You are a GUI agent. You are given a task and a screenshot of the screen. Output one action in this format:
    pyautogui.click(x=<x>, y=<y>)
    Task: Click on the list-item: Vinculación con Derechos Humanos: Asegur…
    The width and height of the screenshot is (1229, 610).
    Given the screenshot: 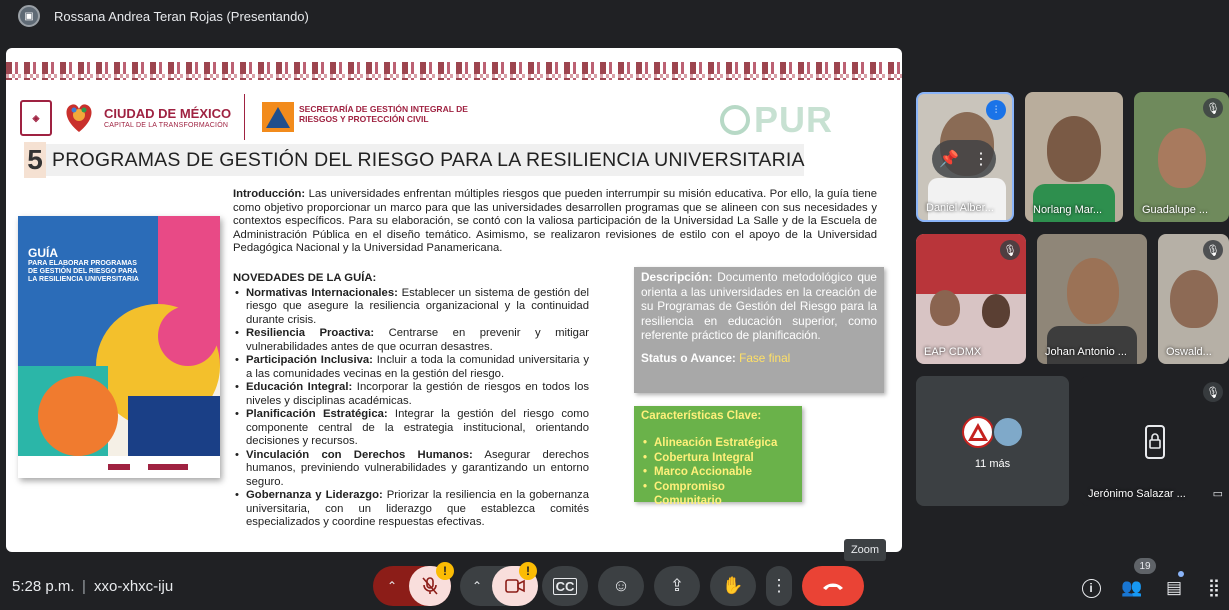 What is the action you would take?
    pyautogui.click(x=411, y=469)
    